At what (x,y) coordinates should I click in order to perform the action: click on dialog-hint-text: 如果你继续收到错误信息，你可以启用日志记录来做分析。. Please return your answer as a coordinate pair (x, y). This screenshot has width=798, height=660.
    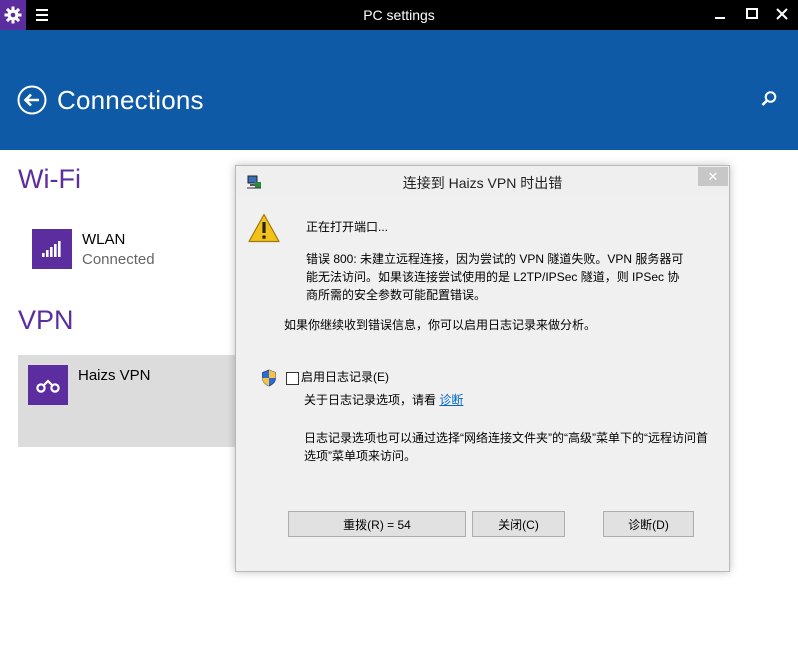
    Looking at the image, I should click on (440, 325).